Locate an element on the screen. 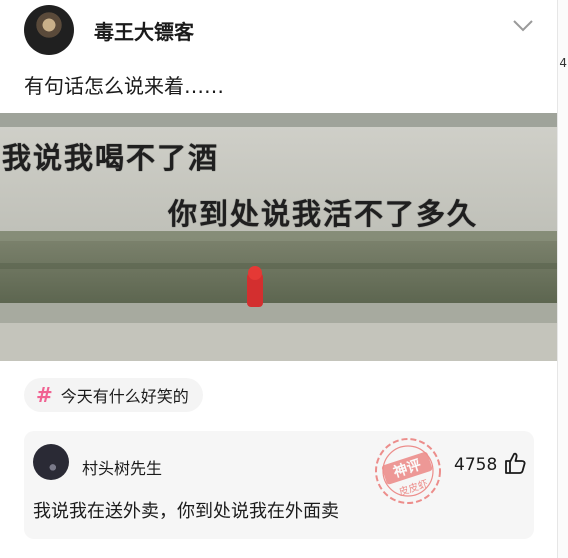 This screenshot has height=558, width=568. stamp-line-1: 神评 is located at coordinates (407, 468).